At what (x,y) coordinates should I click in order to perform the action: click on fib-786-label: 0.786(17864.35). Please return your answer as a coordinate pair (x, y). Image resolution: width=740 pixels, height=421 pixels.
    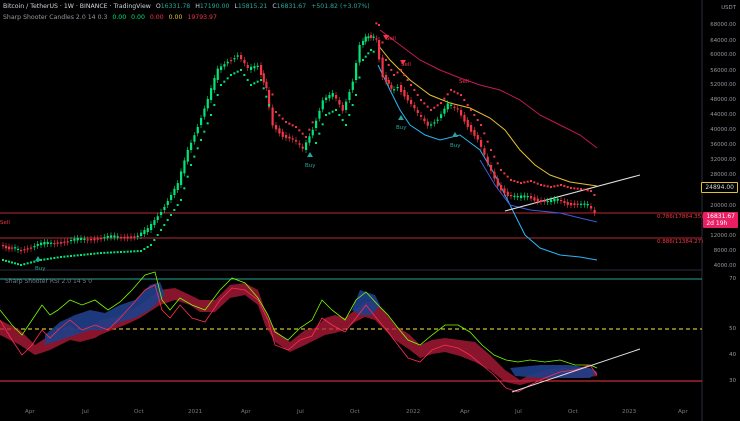
    Looking at the image, I should click on (680, 217).